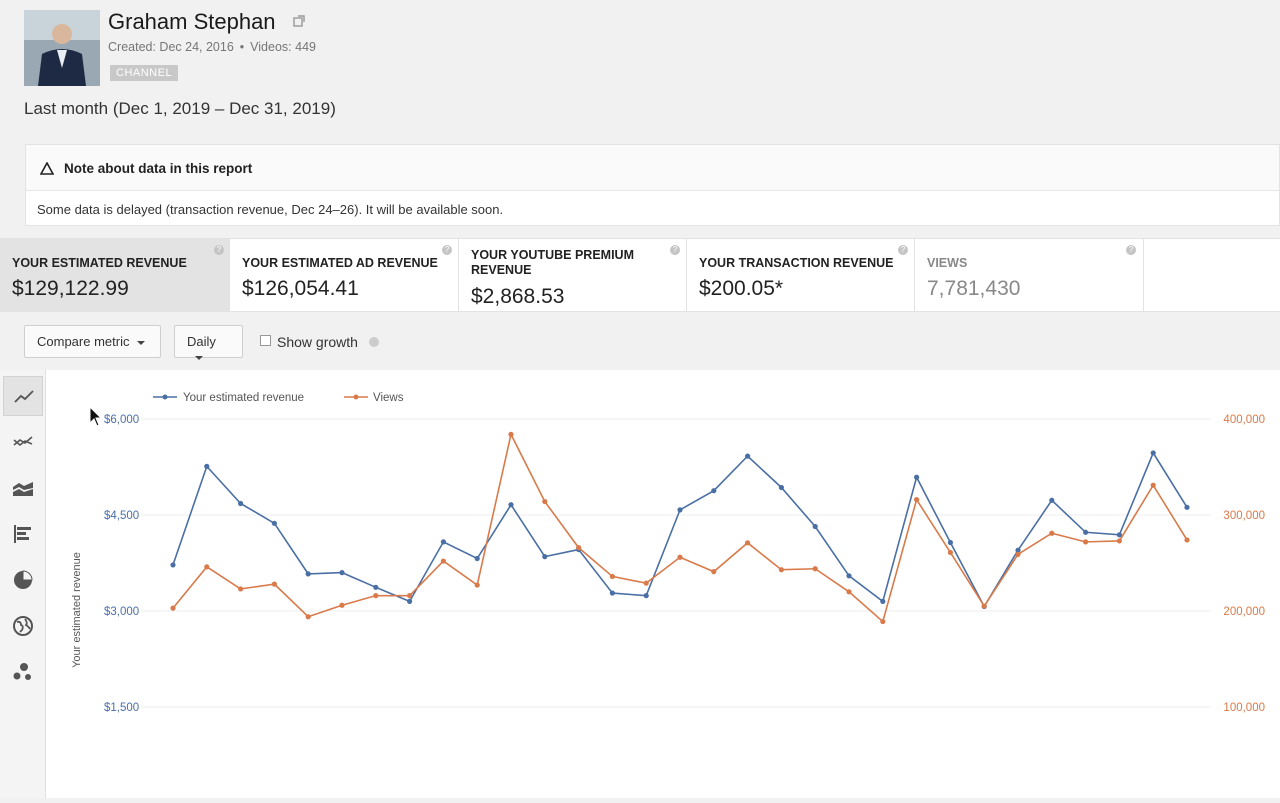  What do you see at coordinates (192, 22) in the screenshot?
I see `channel-name: Graham Stephan` at bounding box center [192, 22].